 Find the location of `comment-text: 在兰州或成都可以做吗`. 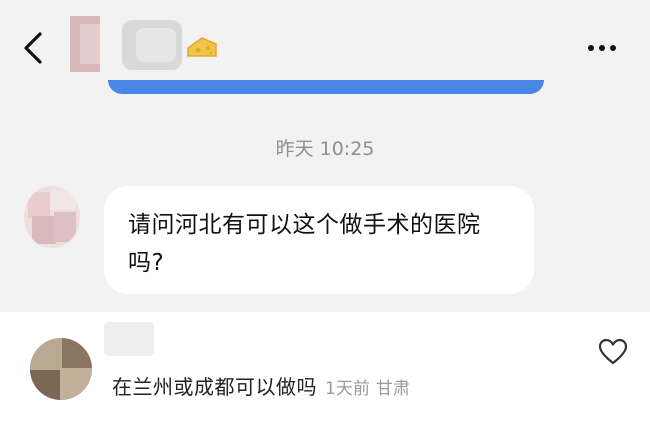

comment-text: 在兰州或成都可以做吗 is located at coordinates (214, 387).